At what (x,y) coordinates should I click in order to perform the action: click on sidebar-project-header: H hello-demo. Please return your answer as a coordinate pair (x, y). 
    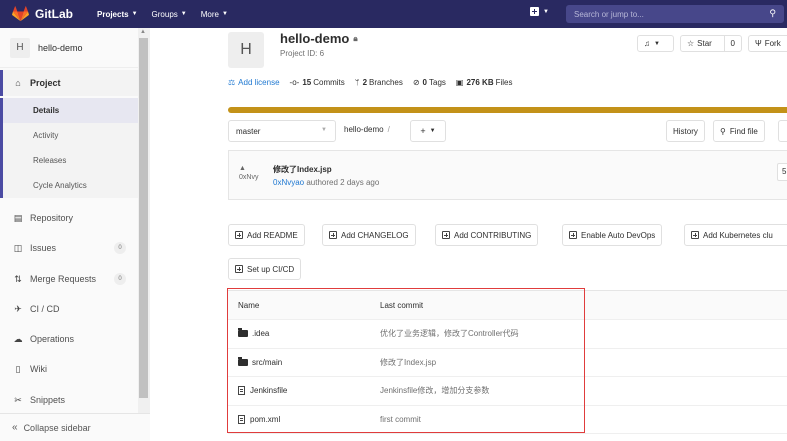
    Looking at the image, I should click on (69, 48).